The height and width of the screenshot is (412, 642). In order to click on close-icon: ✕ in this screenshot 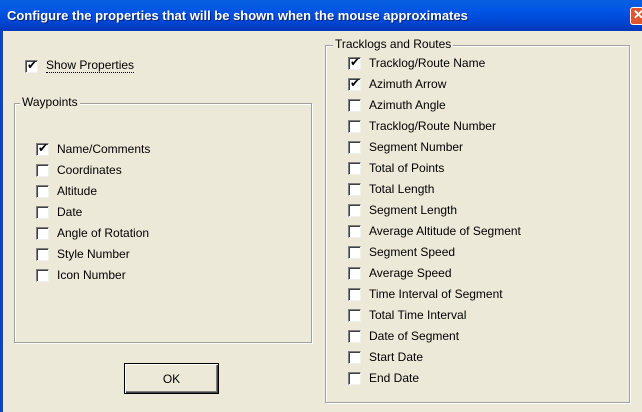, I will do `click(637, 14)`.